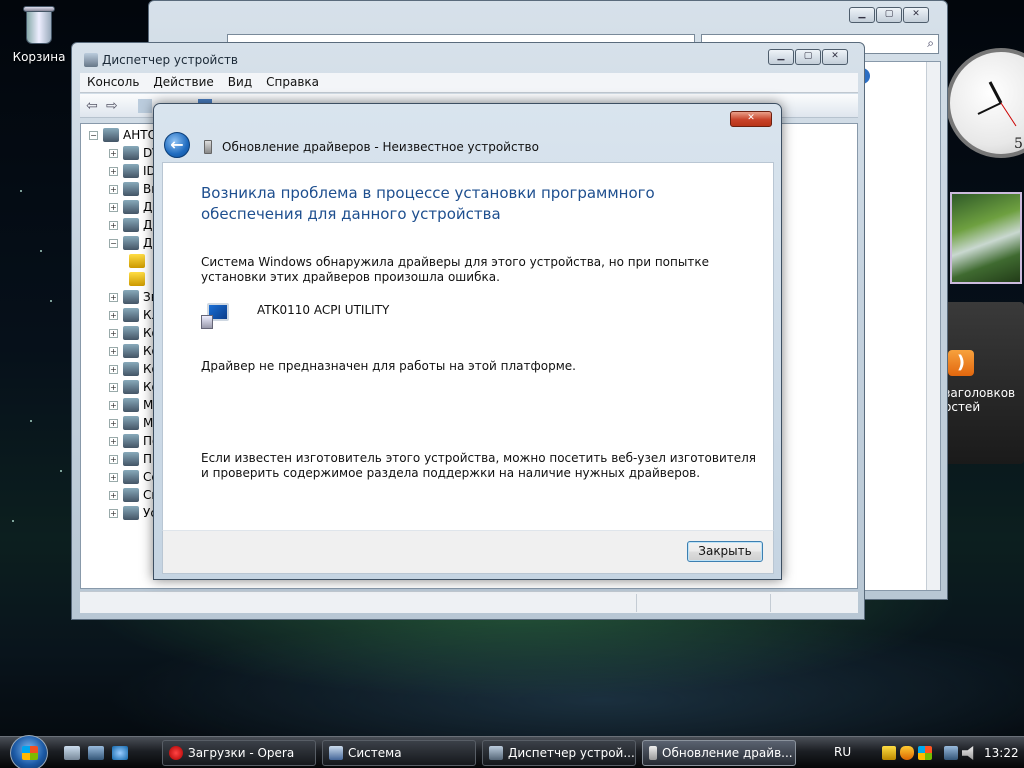  What do you see at coordinates (131, 387) in the screenshot?
I see `usb-connector-icon` at bounding box center [131, 387].